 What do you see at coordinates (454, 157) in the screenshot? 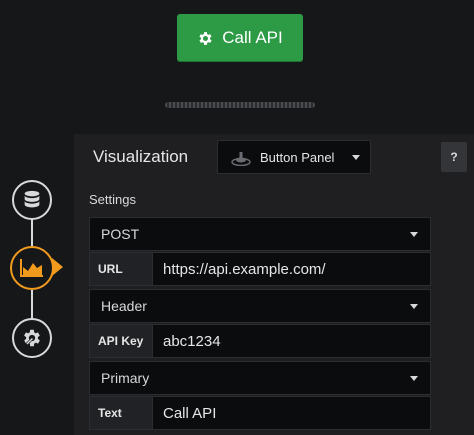
I see `help-button: ?` at bounding box center [454, 157].